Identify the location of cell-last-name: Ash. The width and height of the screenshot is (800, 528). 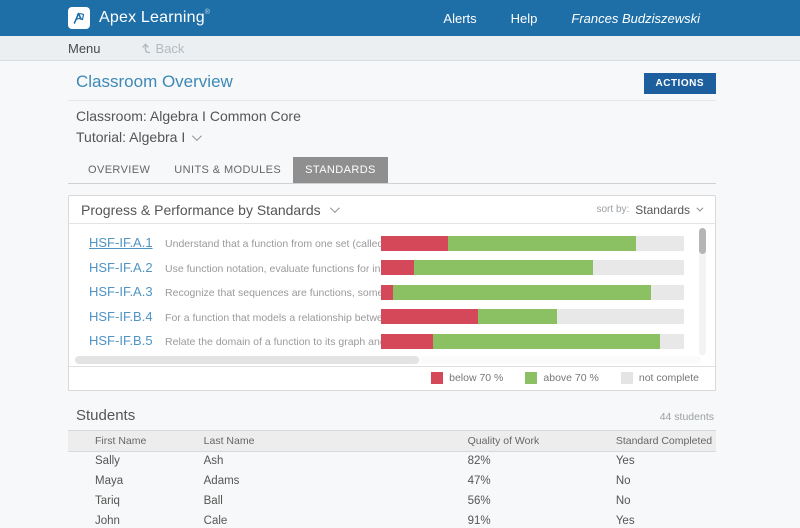
(213, 461).